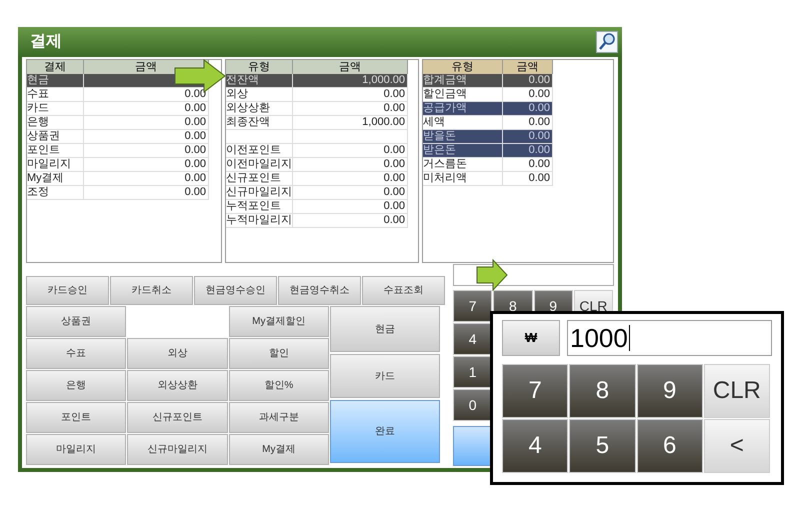 The width and height of the screenshot is (800, 514). What do you see at coordinates (55, 179) in the screenshot?
I see `table-cell: My결제` at bounding box center [55, 179].